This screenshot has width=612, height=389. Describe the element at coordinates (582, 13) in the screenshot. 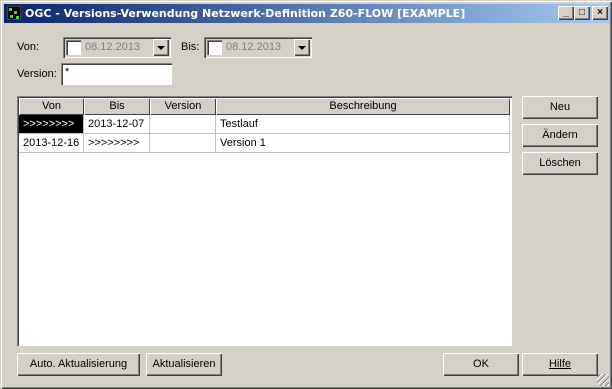

I see `maximize-button: □` at that location.